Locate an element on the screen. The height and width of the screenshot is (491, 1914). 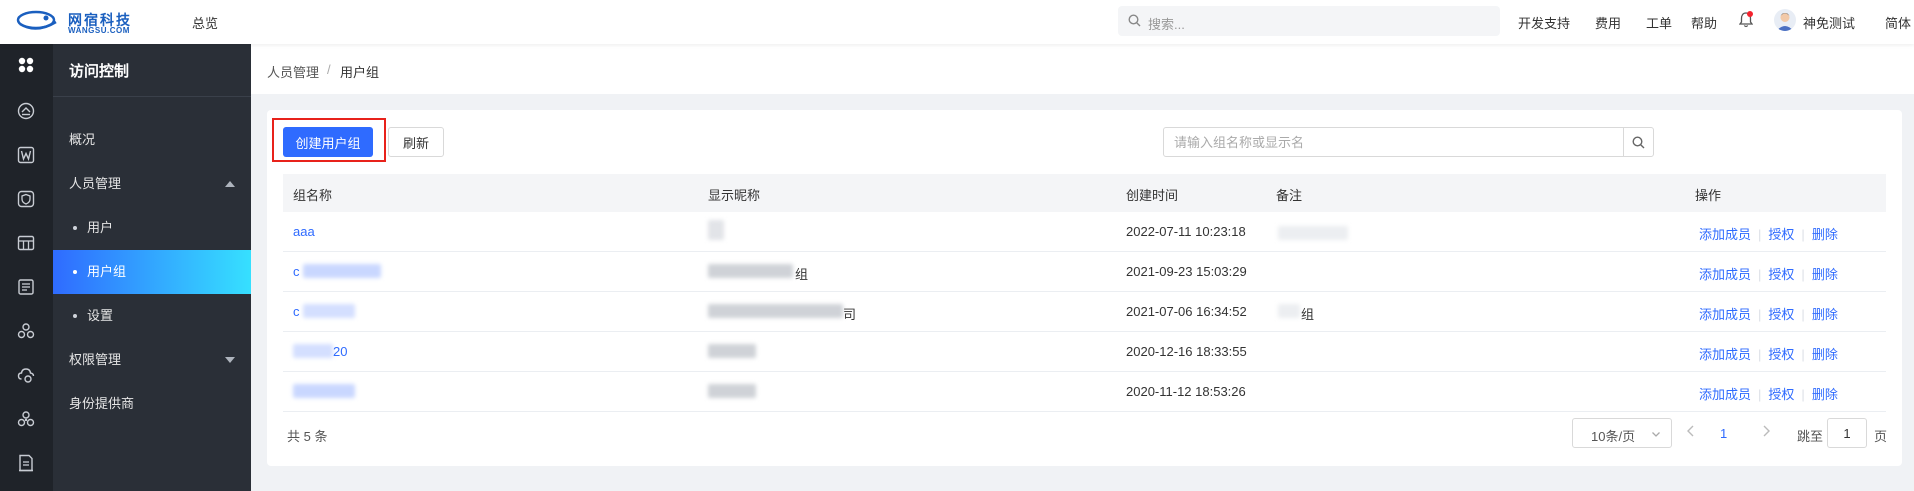
table-row: c 组 2021-09-23 15:03:29 添加成员 | 授权 | 删除 is located at coordinates (1084, 272).